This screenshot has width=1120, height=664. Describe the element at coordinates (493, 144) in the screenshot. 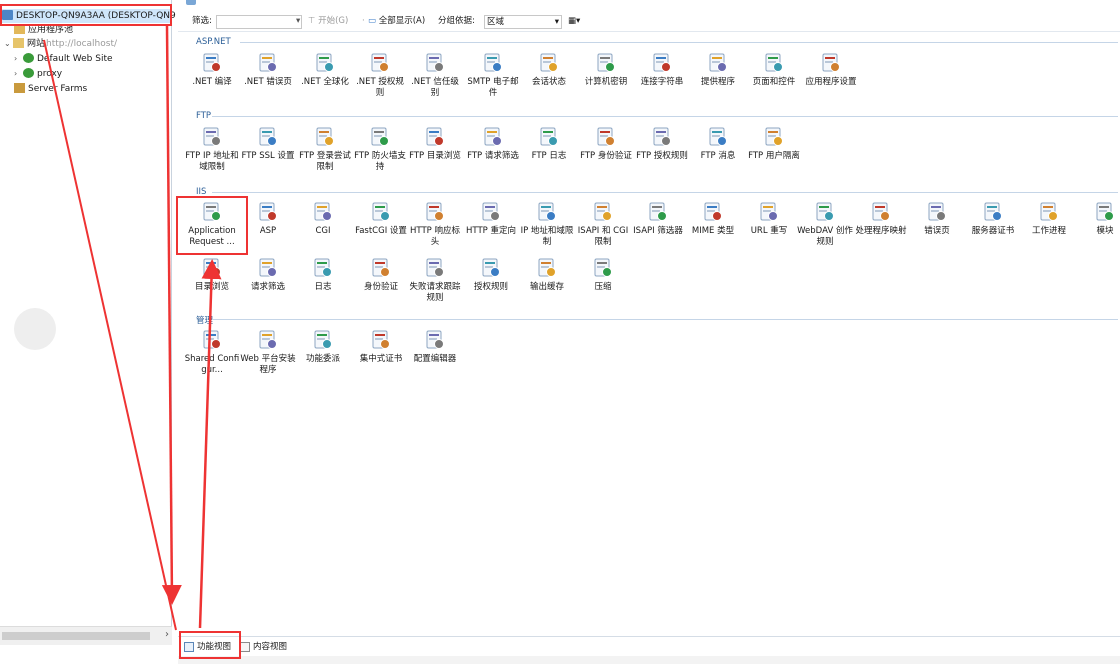

I see `feature-tile: FTP 请求筛选` at that location.